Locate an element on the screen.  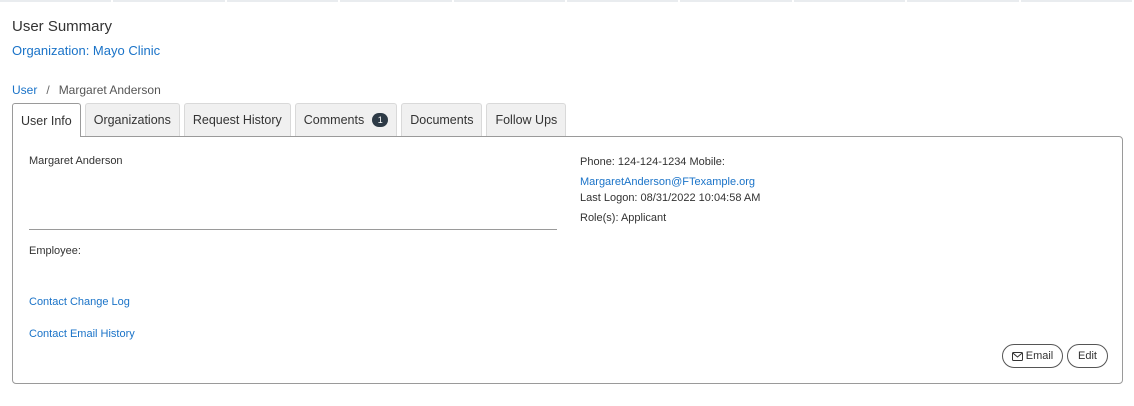
page-title: User Summary is located at coordinates (62, 26).